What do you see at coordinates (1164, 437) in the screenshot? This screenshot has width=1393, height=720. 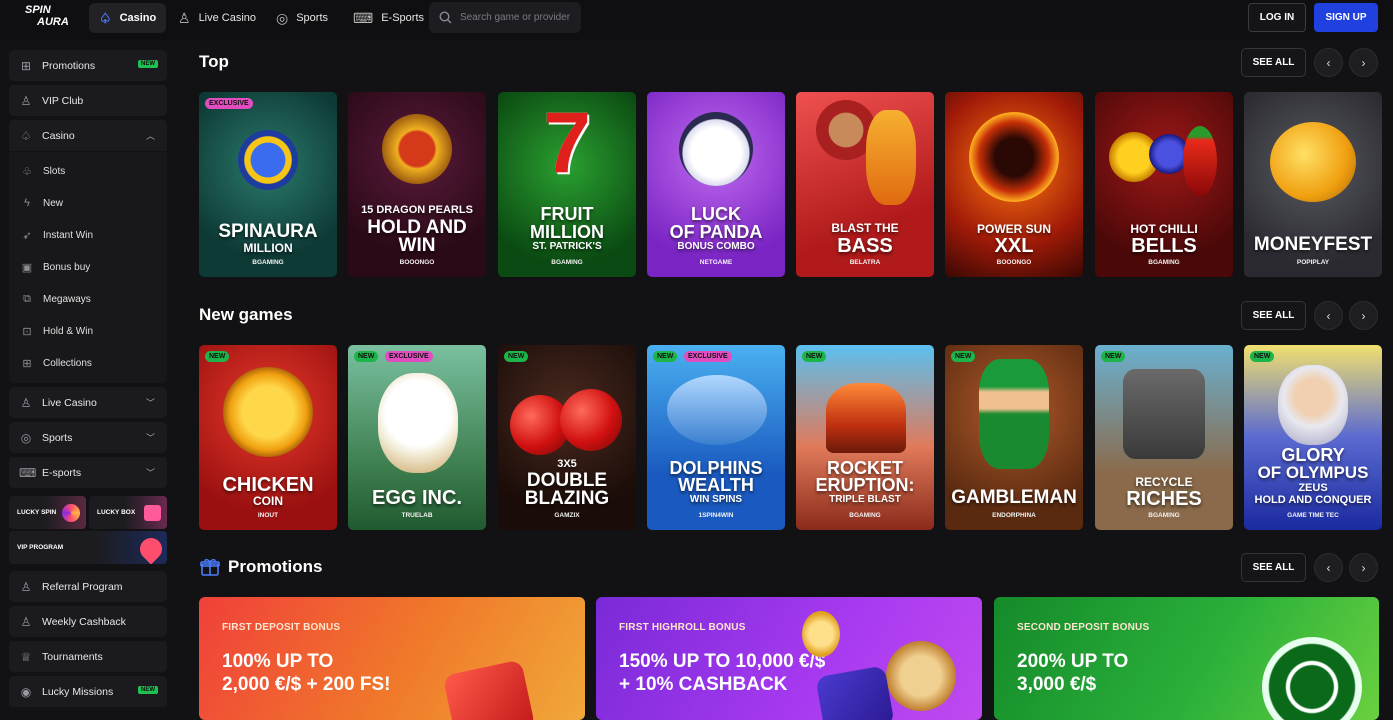 I see `game-card: NEW RECYCLE RICHES BGAMING` at bounding box center [1164, 437].